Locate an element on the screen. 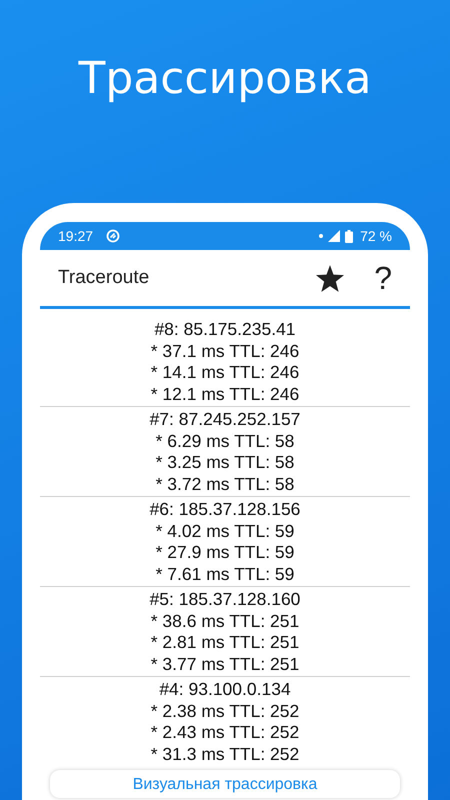 The height and width of the screenshot is (800, 450). ping-line: * 6.29 ms TTL: 58 is located at coordinates (225, 441).